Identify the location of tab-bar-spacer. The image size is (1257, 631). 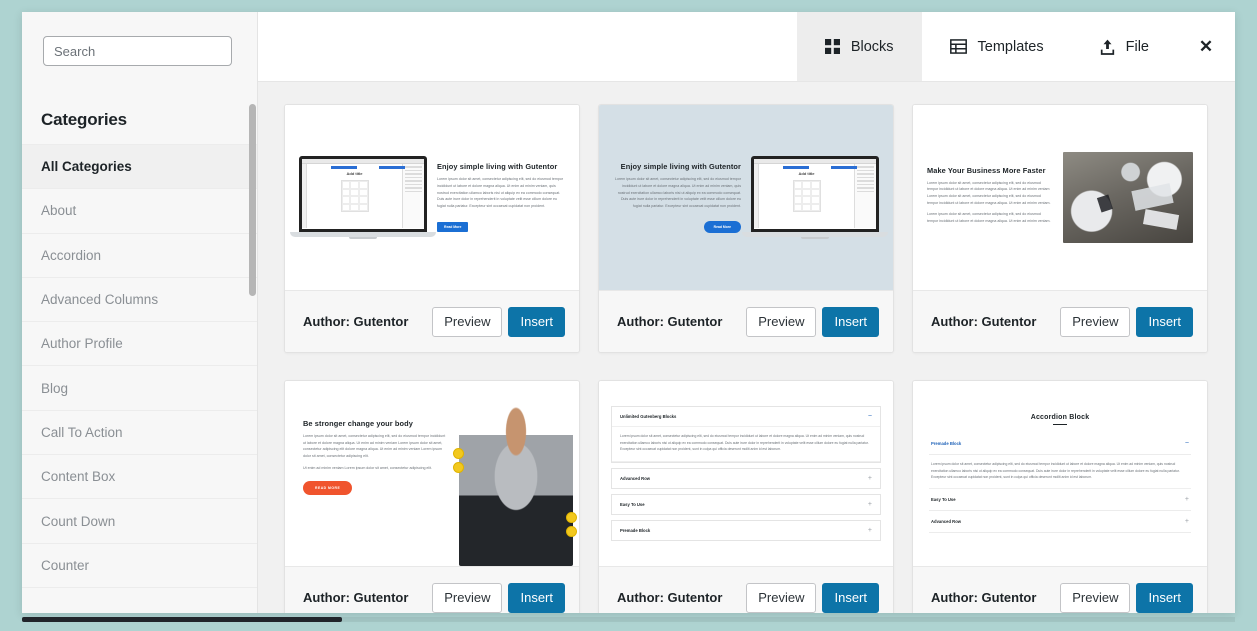
(527, 46).